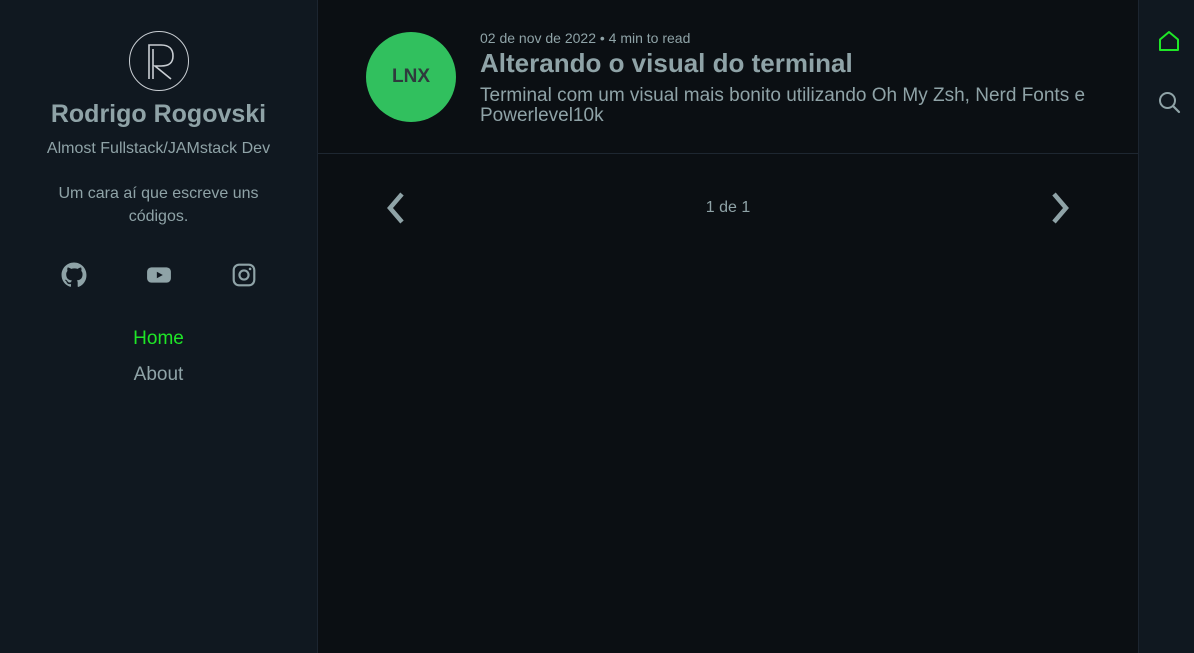 This screenshot has height=653, width=1194. I want to click on author-position: Almost Fullstack/JAMstack Dev, so click(158, 148).